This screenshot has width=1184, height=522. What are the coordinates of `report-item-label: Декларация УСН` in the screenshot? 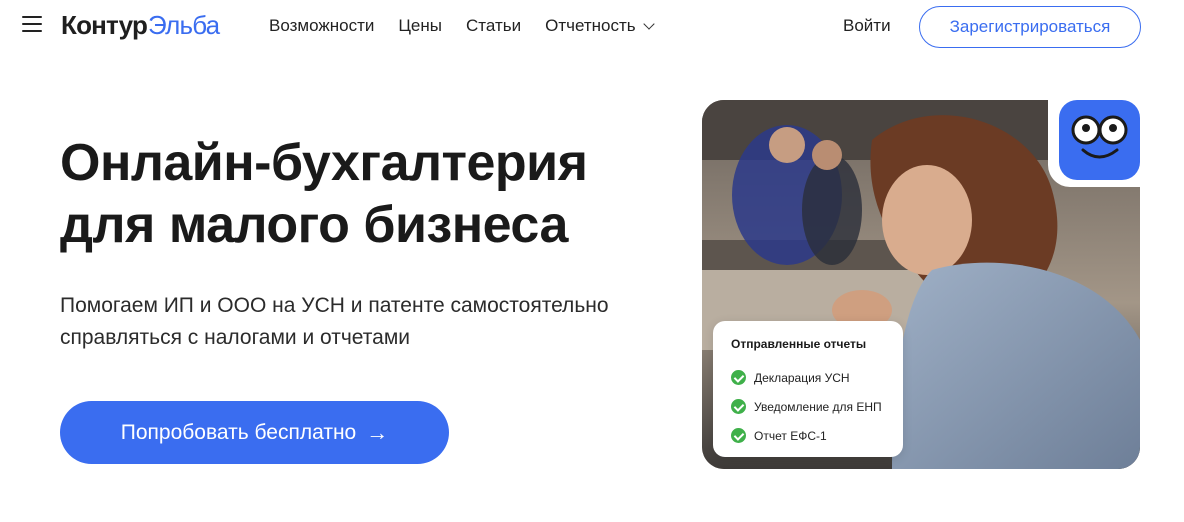 It's located at (802, 377).